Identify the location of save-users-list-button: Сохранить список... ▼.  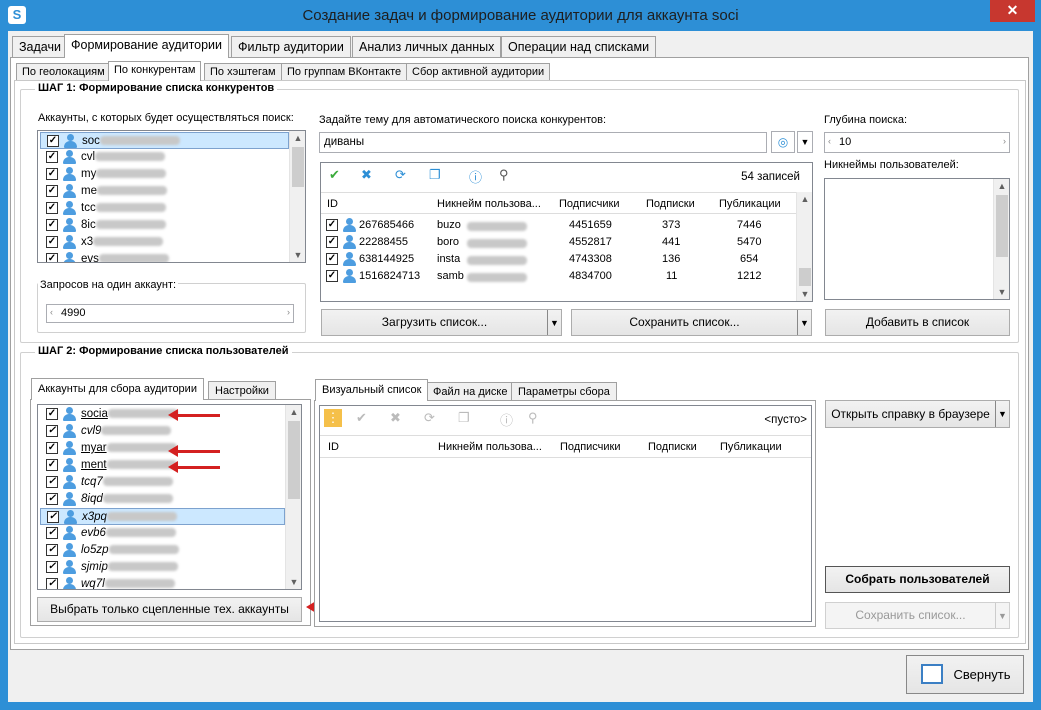
(917, 615).